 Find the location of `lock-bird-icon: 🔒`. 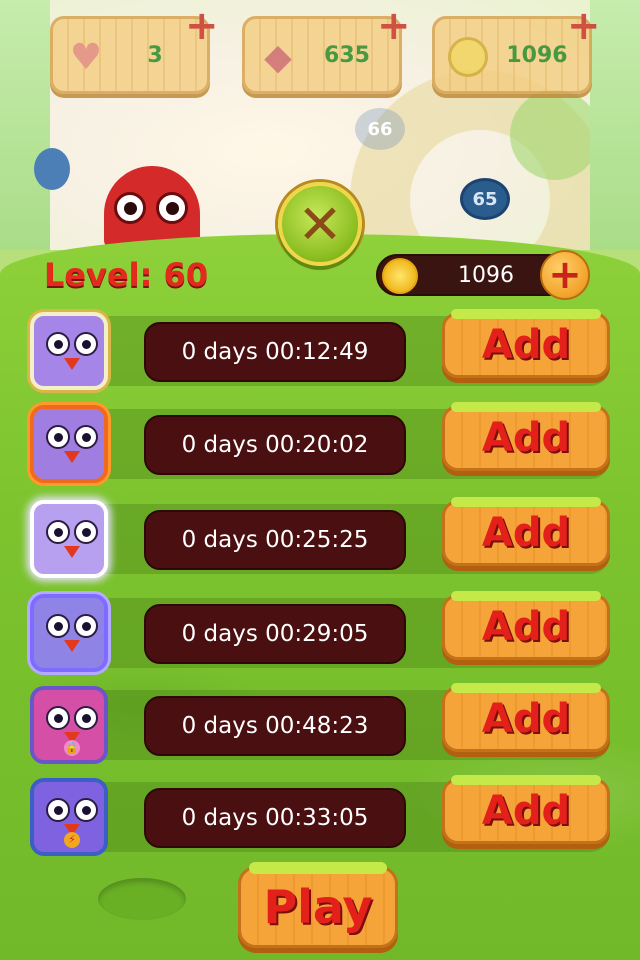

lock-bird-icon: 🔒 is located at coordinates (69, 725).